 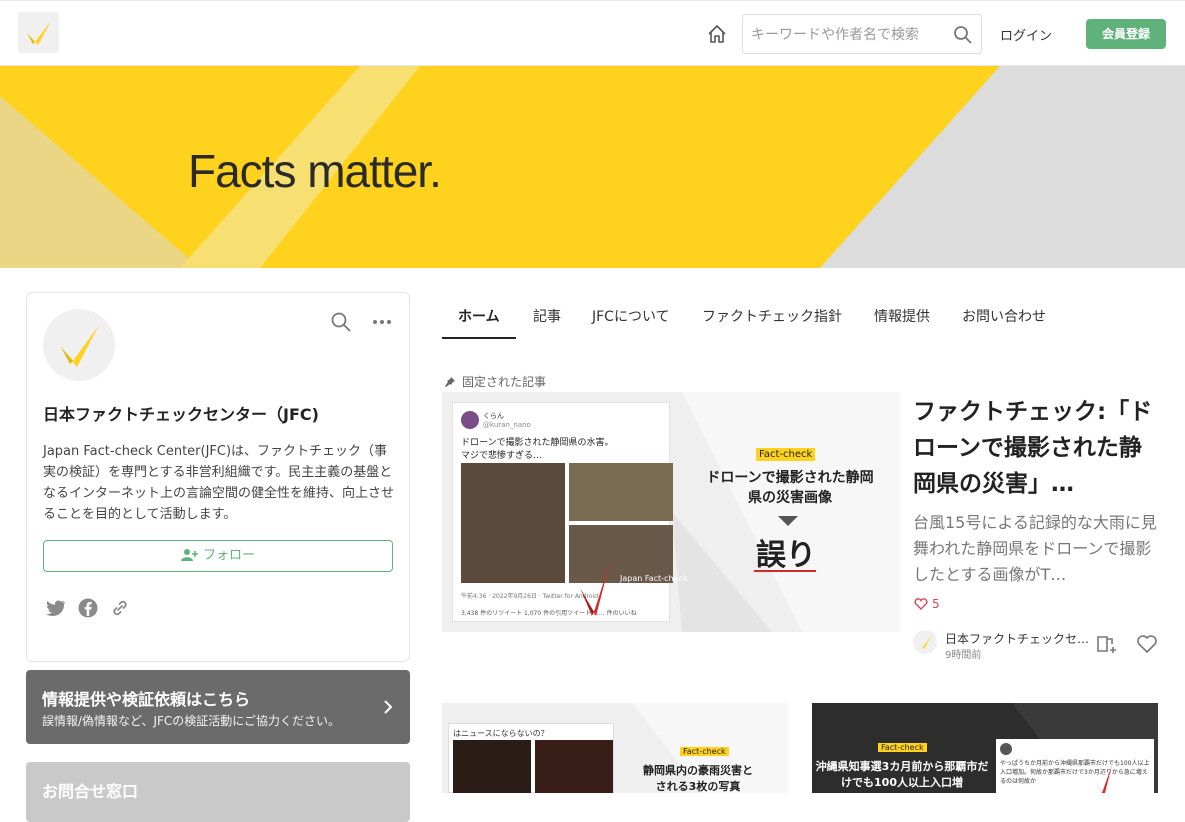 I want to click on tab-contact: お問い合わせ, so click(x=1004, y=316).